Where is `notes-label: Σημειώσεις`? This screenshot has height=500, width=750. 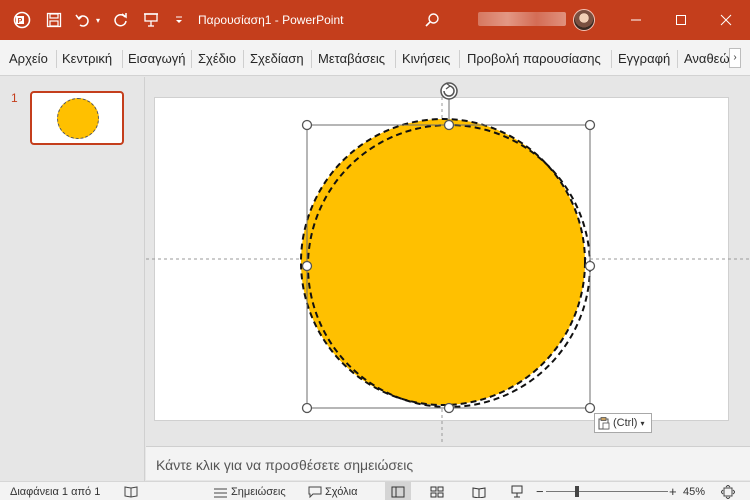
notes-label: Σημειώσεις is located at coordinates (258, 491).